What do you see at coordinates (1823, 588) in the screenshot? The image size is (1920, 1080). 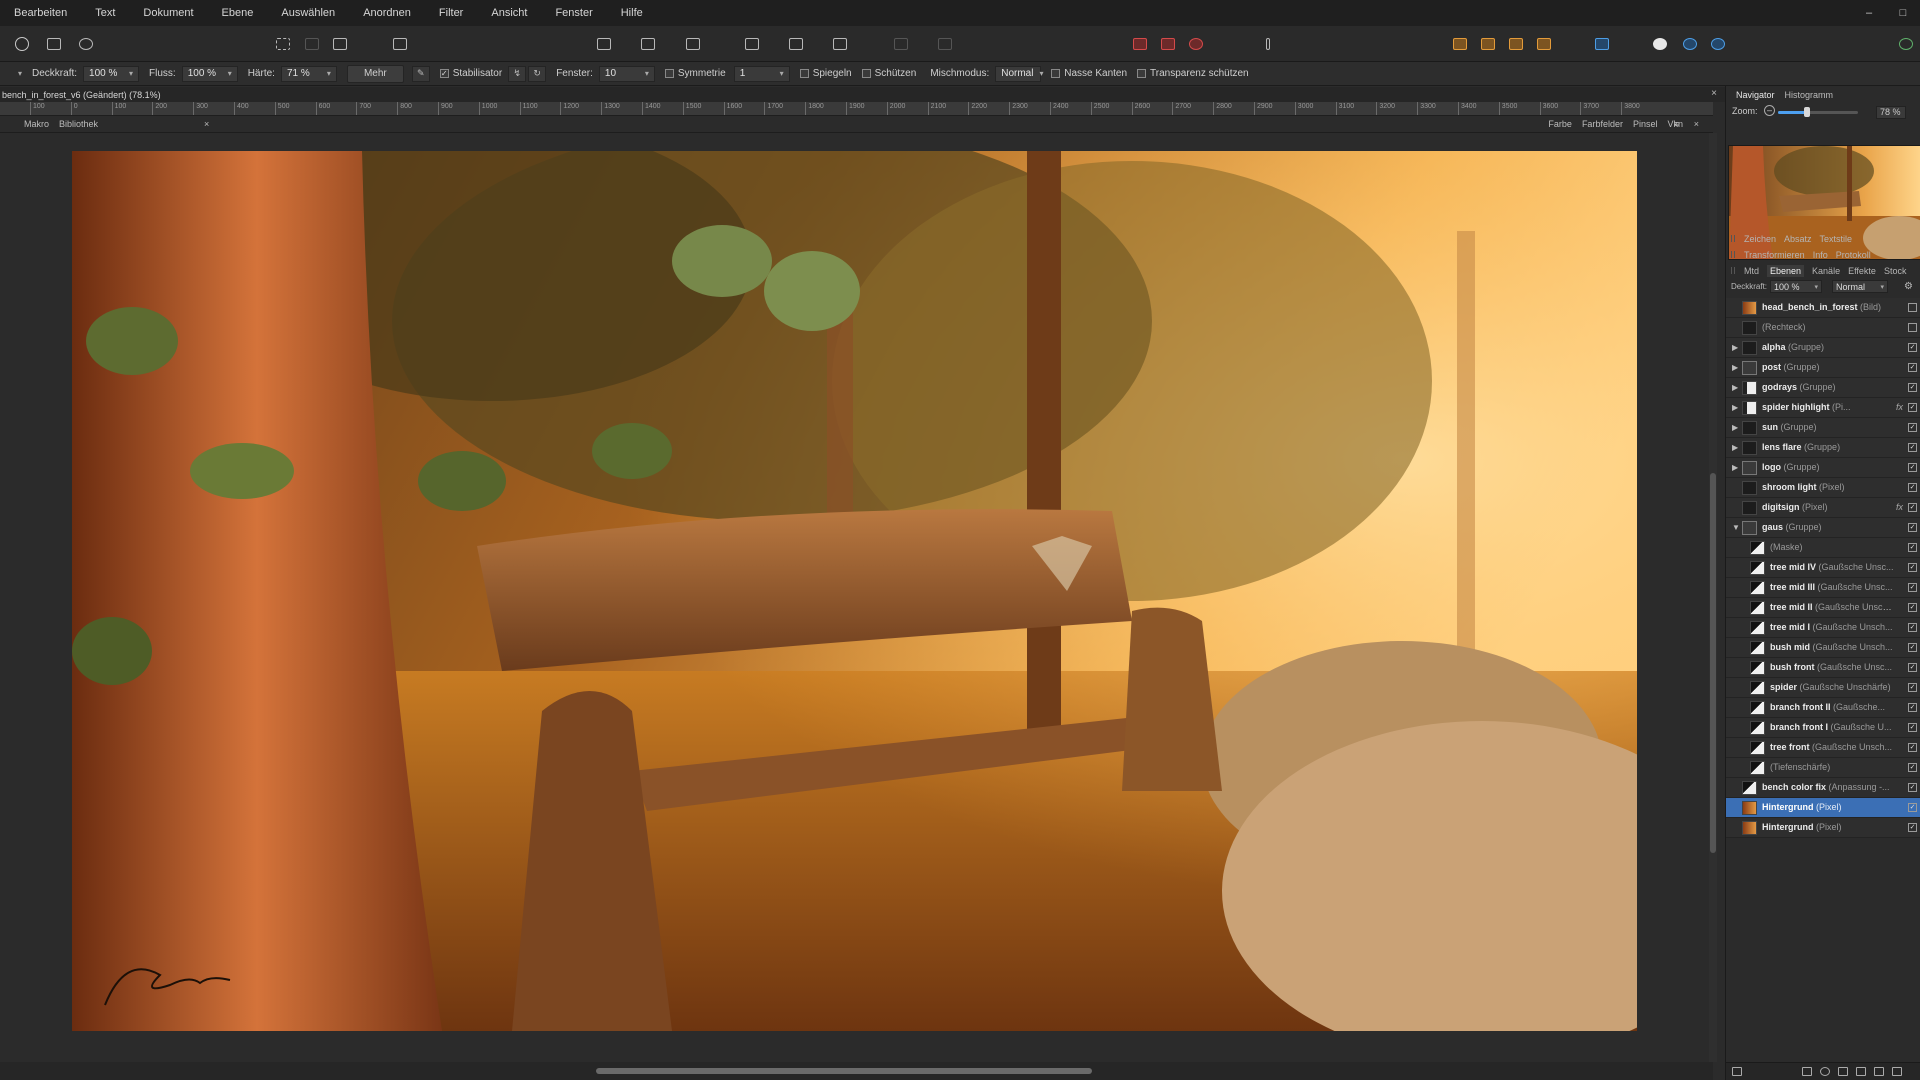 I see `layer-row: tree mid III (Gaußsche Unsc... ✓` at bounding box center [1823, 588].